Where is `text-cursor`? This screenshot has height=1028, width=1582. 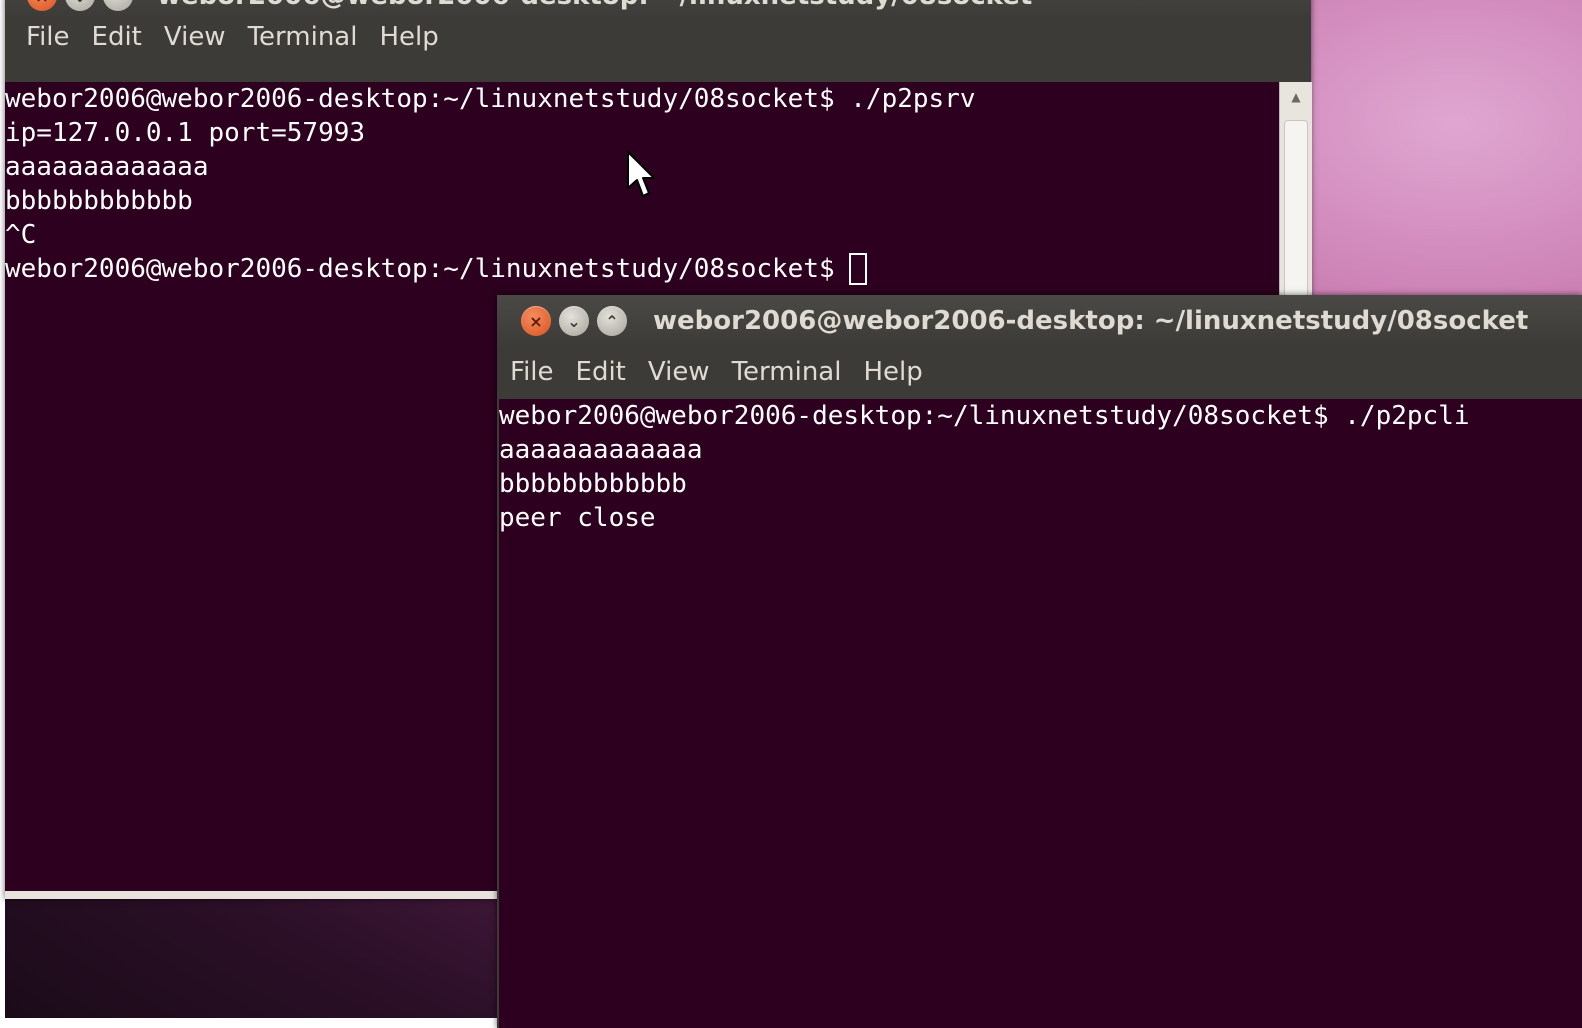 text-cursor is located at coordinates (857, 269).